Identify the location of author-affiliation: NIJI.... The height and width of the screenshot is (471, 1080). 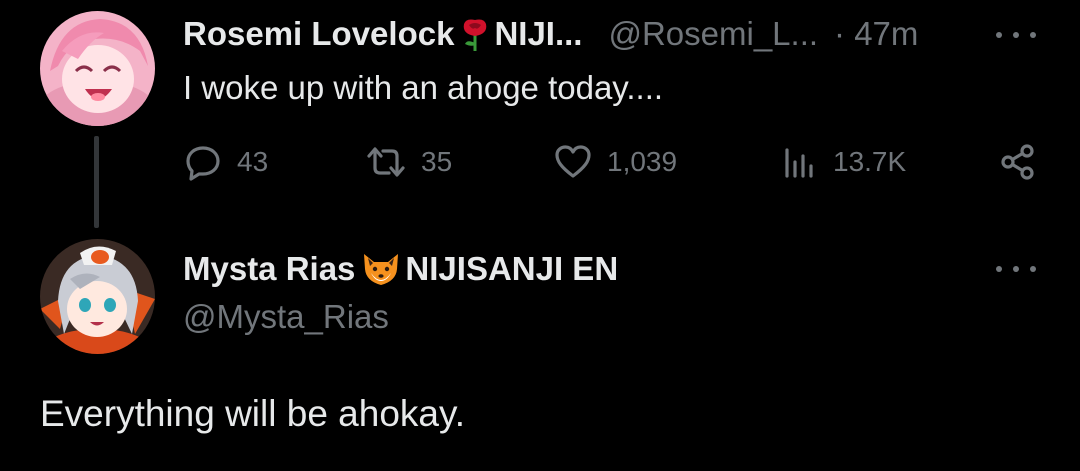
(538, 33).